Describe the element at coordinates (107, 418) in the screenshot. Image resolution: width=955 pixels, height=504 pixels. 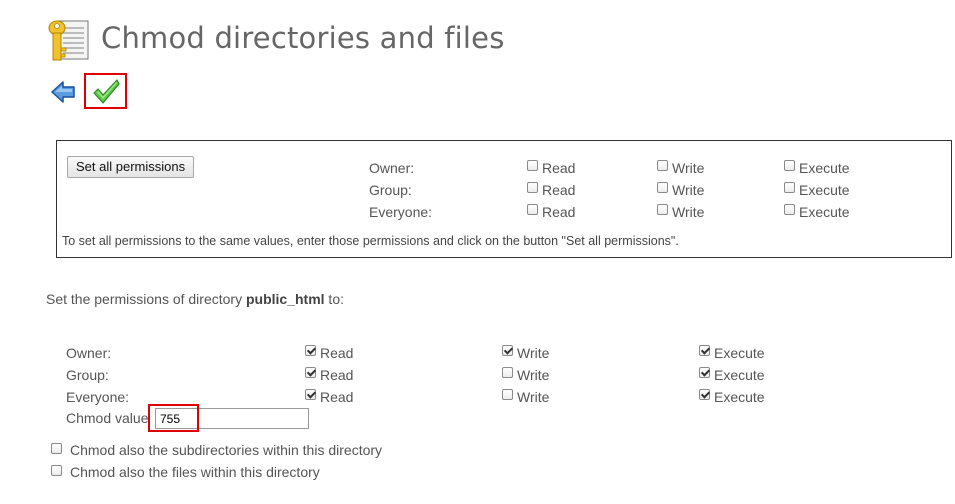
I see `chmod-value-label: Chmod value` at that location.